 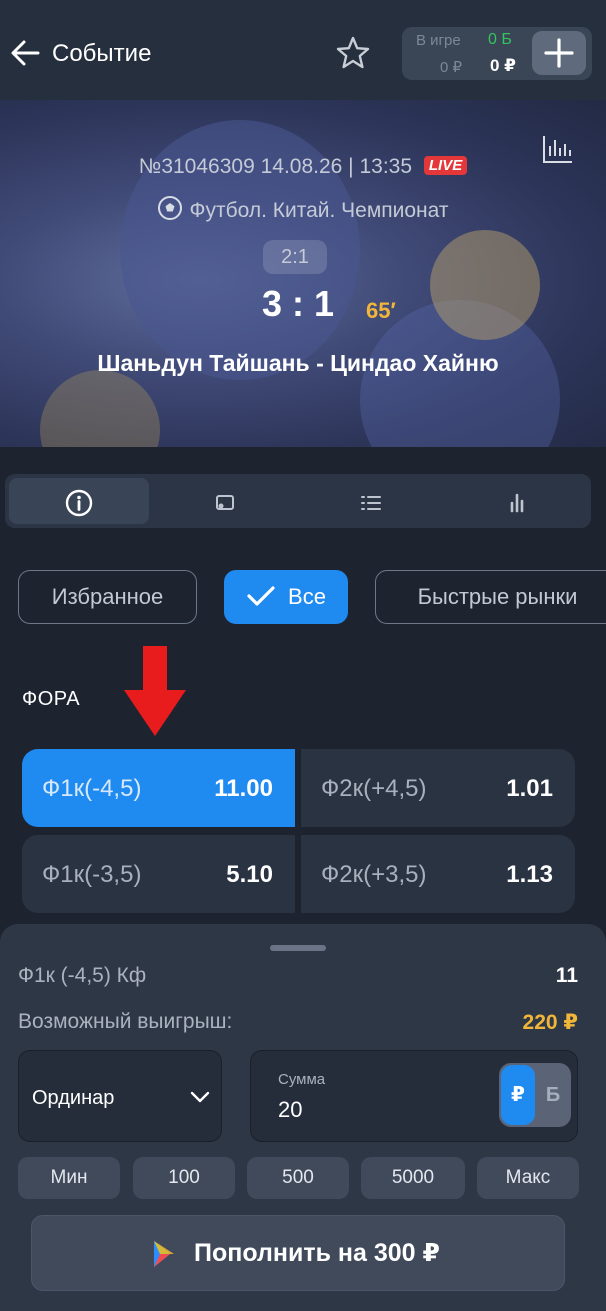 What do you see at coordinates (73, 1098) in the screenshot?
I see `bet-type-value: Ординар` at bounding box center [73, 1098].